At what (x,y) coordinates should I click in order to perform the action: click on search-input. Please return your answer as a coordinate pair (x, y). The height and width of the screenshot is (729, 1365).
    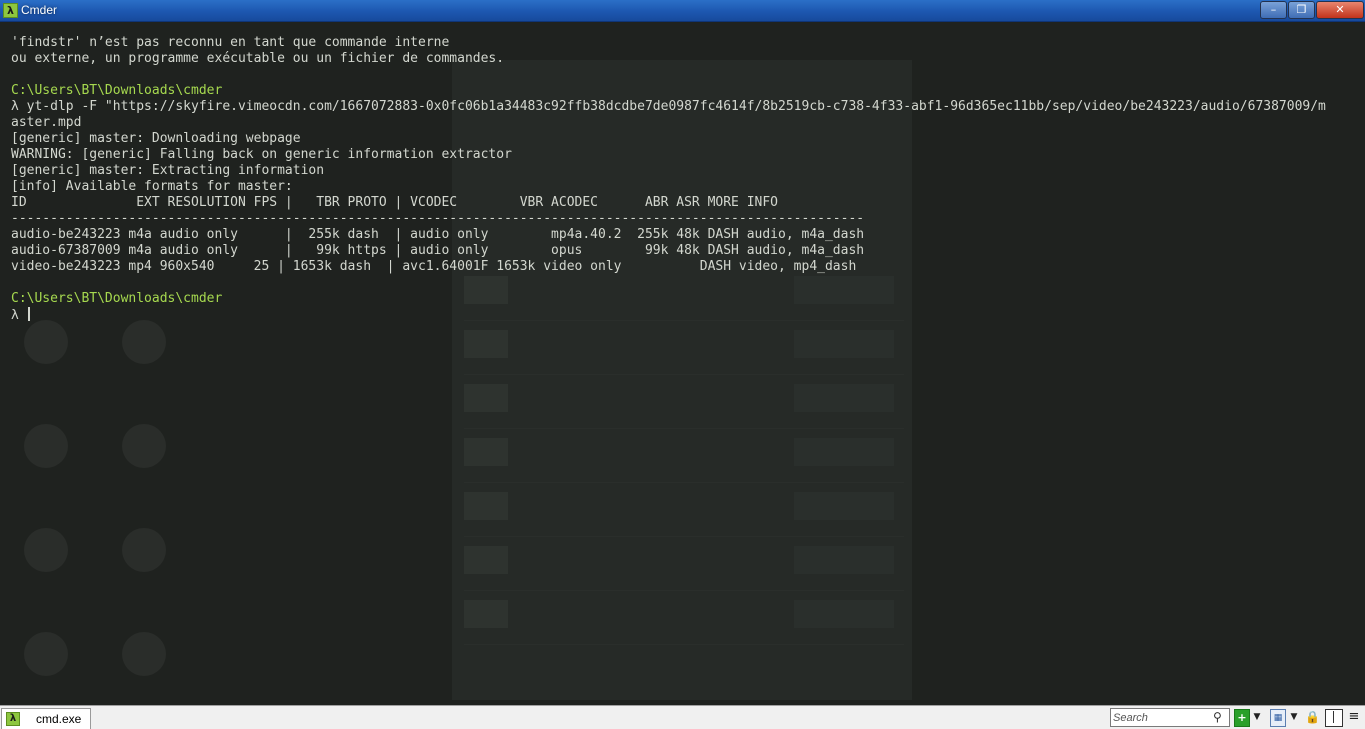
    Looking at the image, I should click on (1161, 717).